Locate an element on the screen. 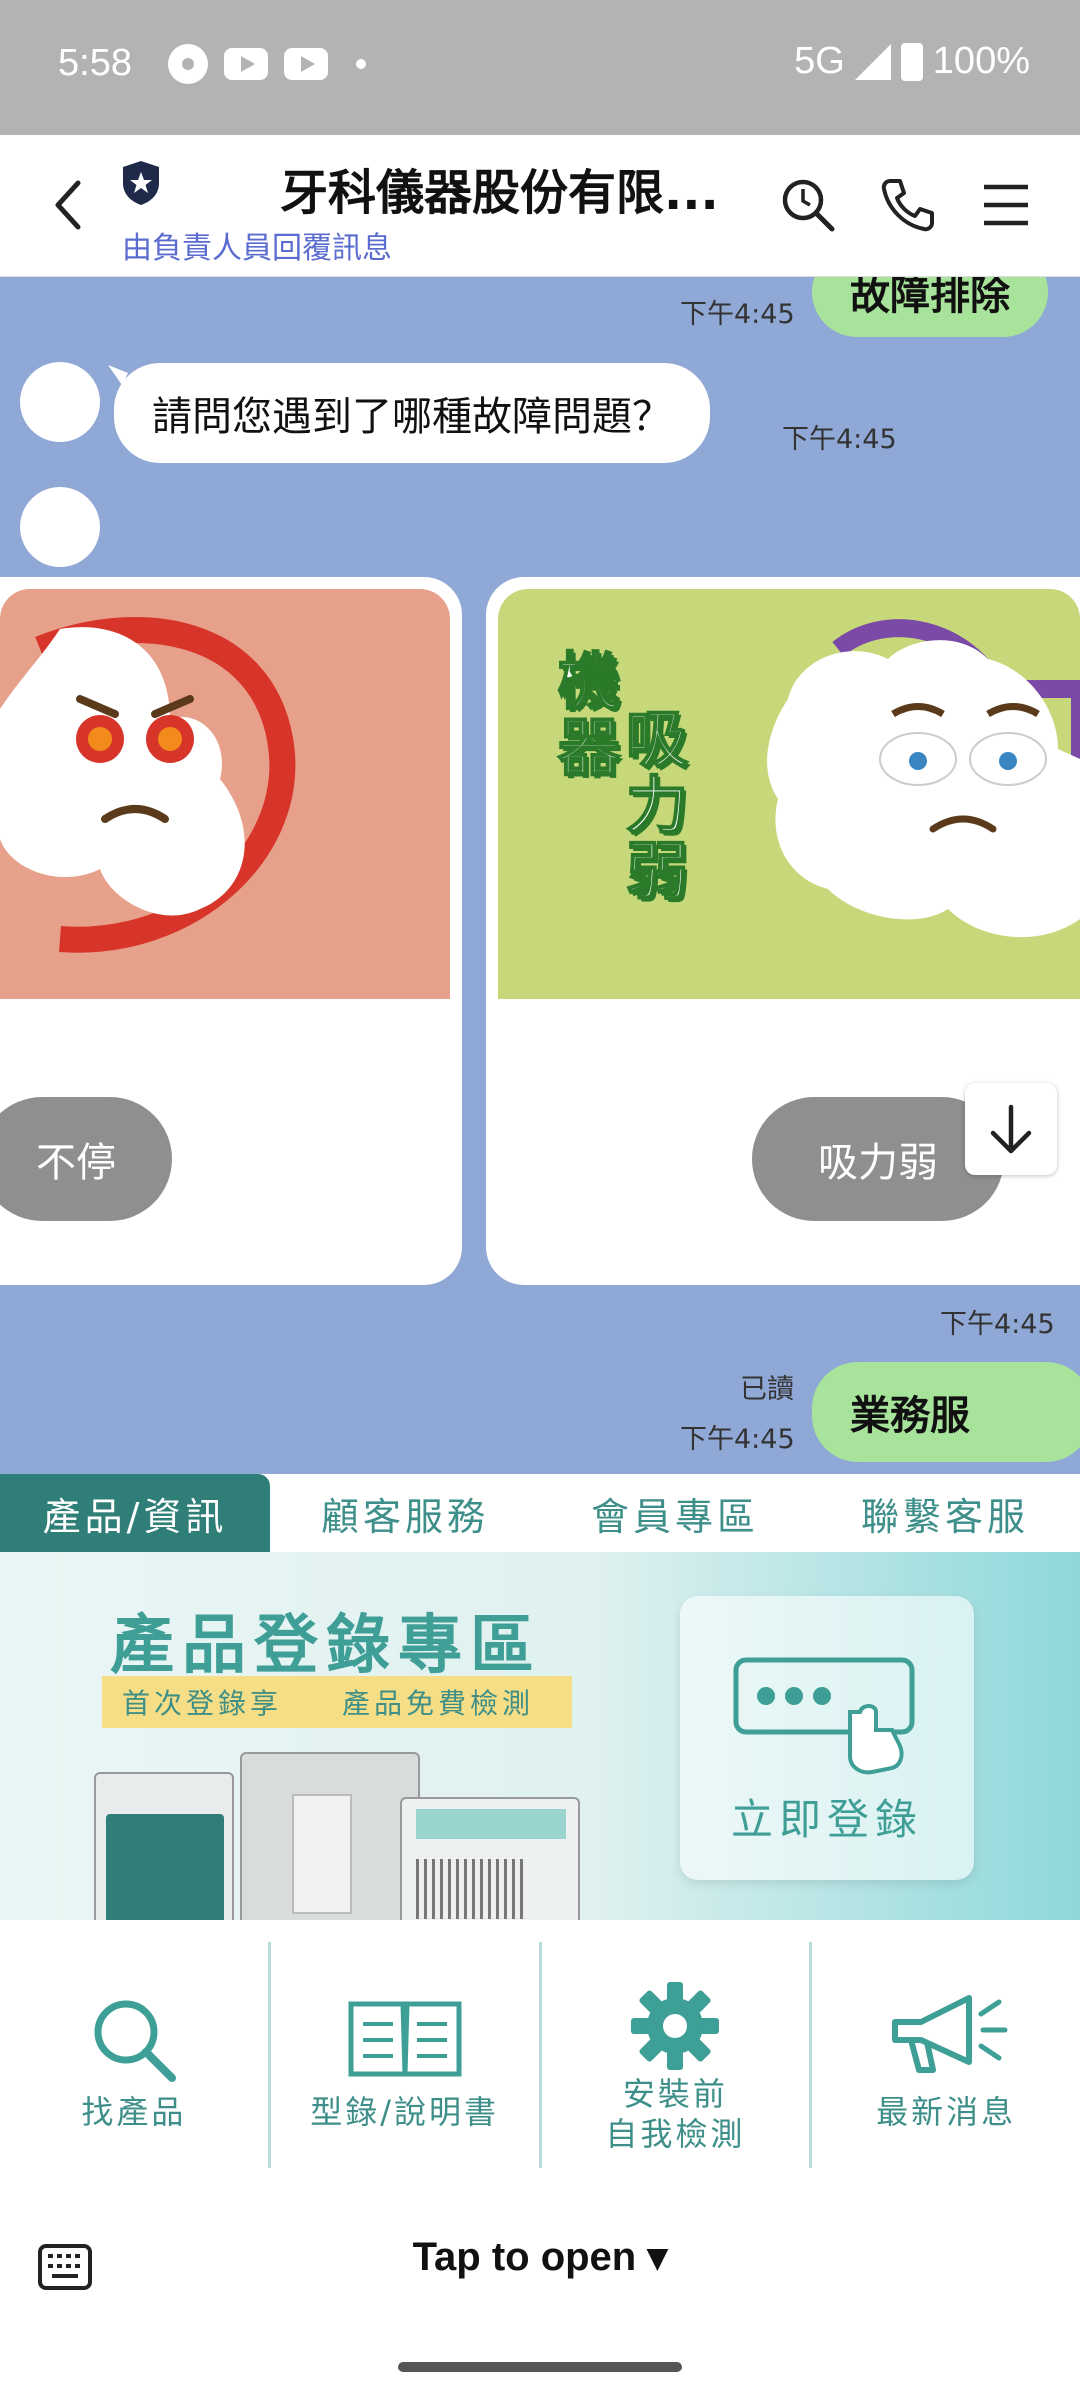 The height and width of the screenshot is (2400, 1080). chat-header: 牙科儀器股份有限... 由負責人員回覆訊息 is located at coordinates (540, 206).